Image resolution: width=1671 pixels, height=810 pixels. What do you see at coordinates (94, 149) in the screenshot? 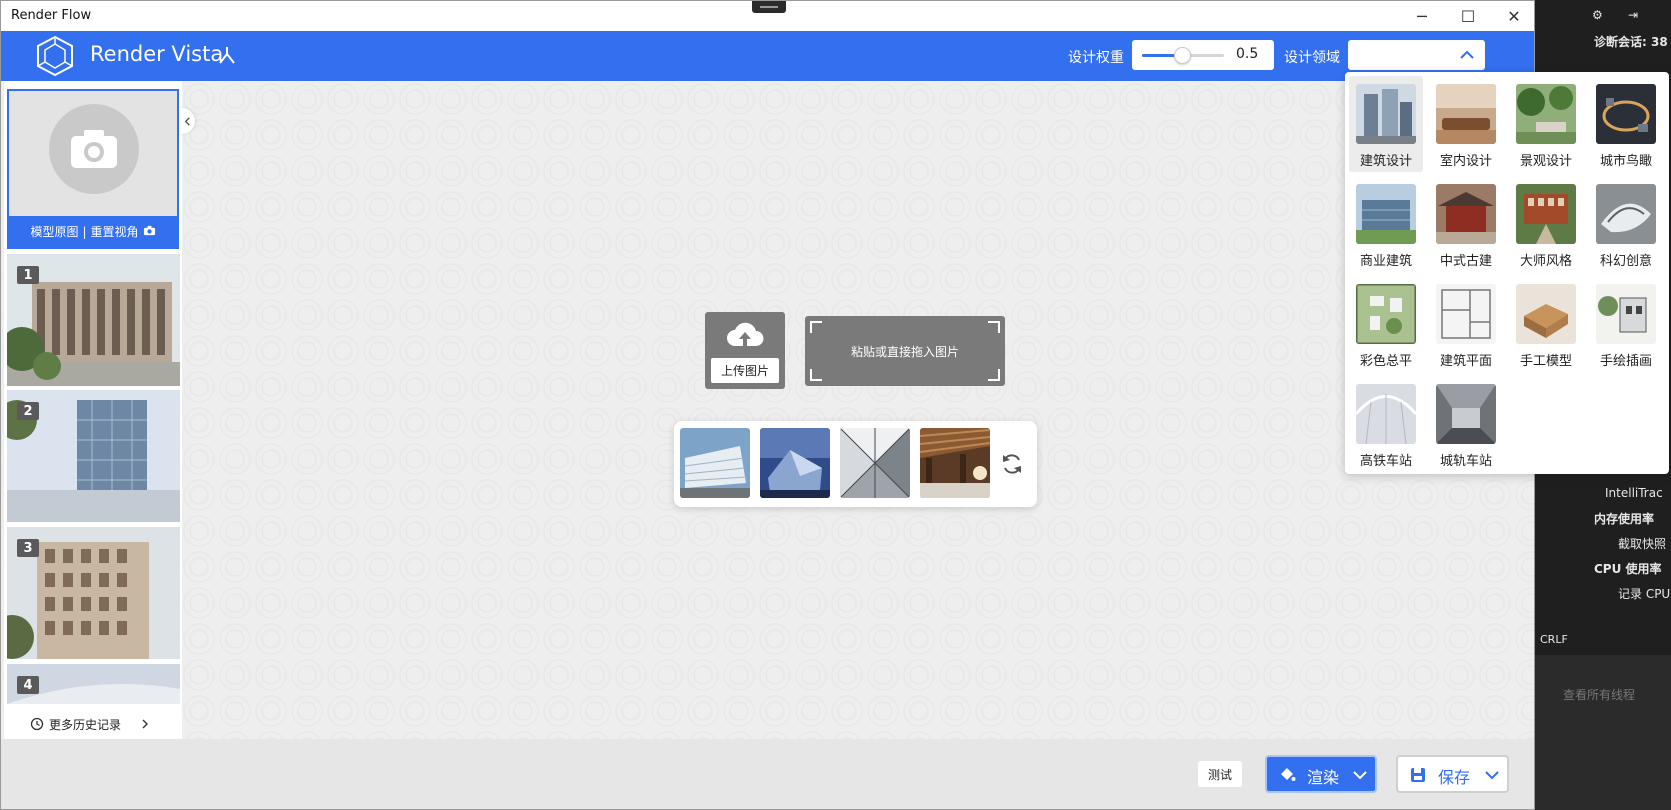
I see `camera-icon` at bounding box center [94, 149].